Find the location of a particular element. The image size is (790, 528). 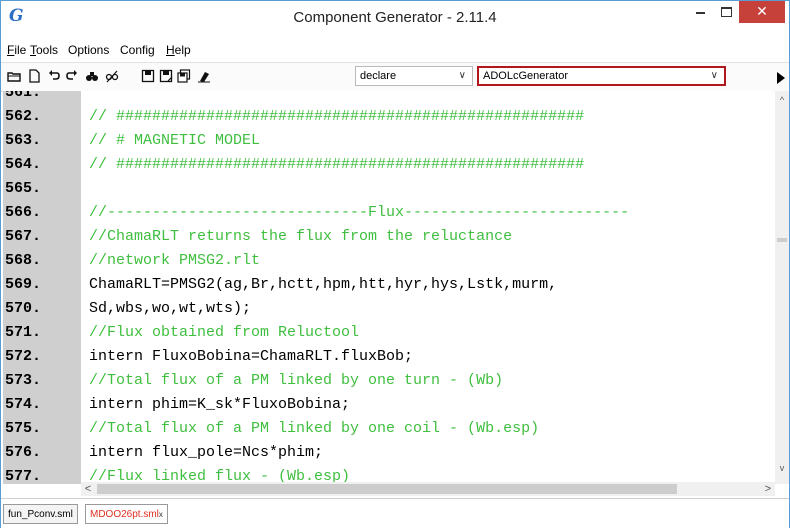

find-replace-icon is located at coordinates (112, 76).